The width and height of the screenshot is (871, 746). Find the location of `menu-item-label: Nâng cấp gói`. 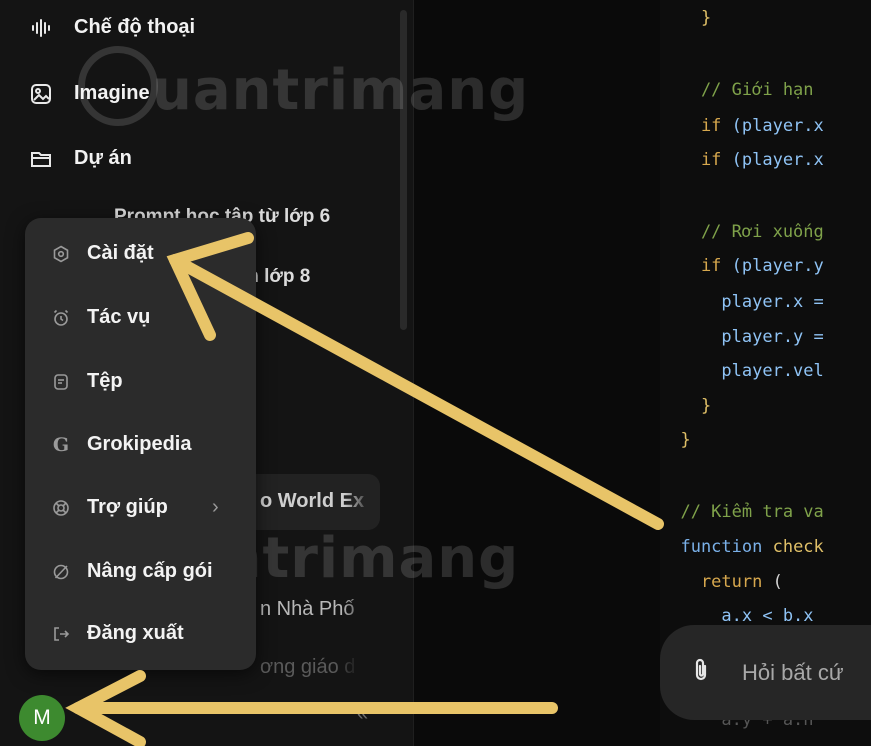

menu-item-label: Nâng cấp gói is located at coordinates (150, 571).